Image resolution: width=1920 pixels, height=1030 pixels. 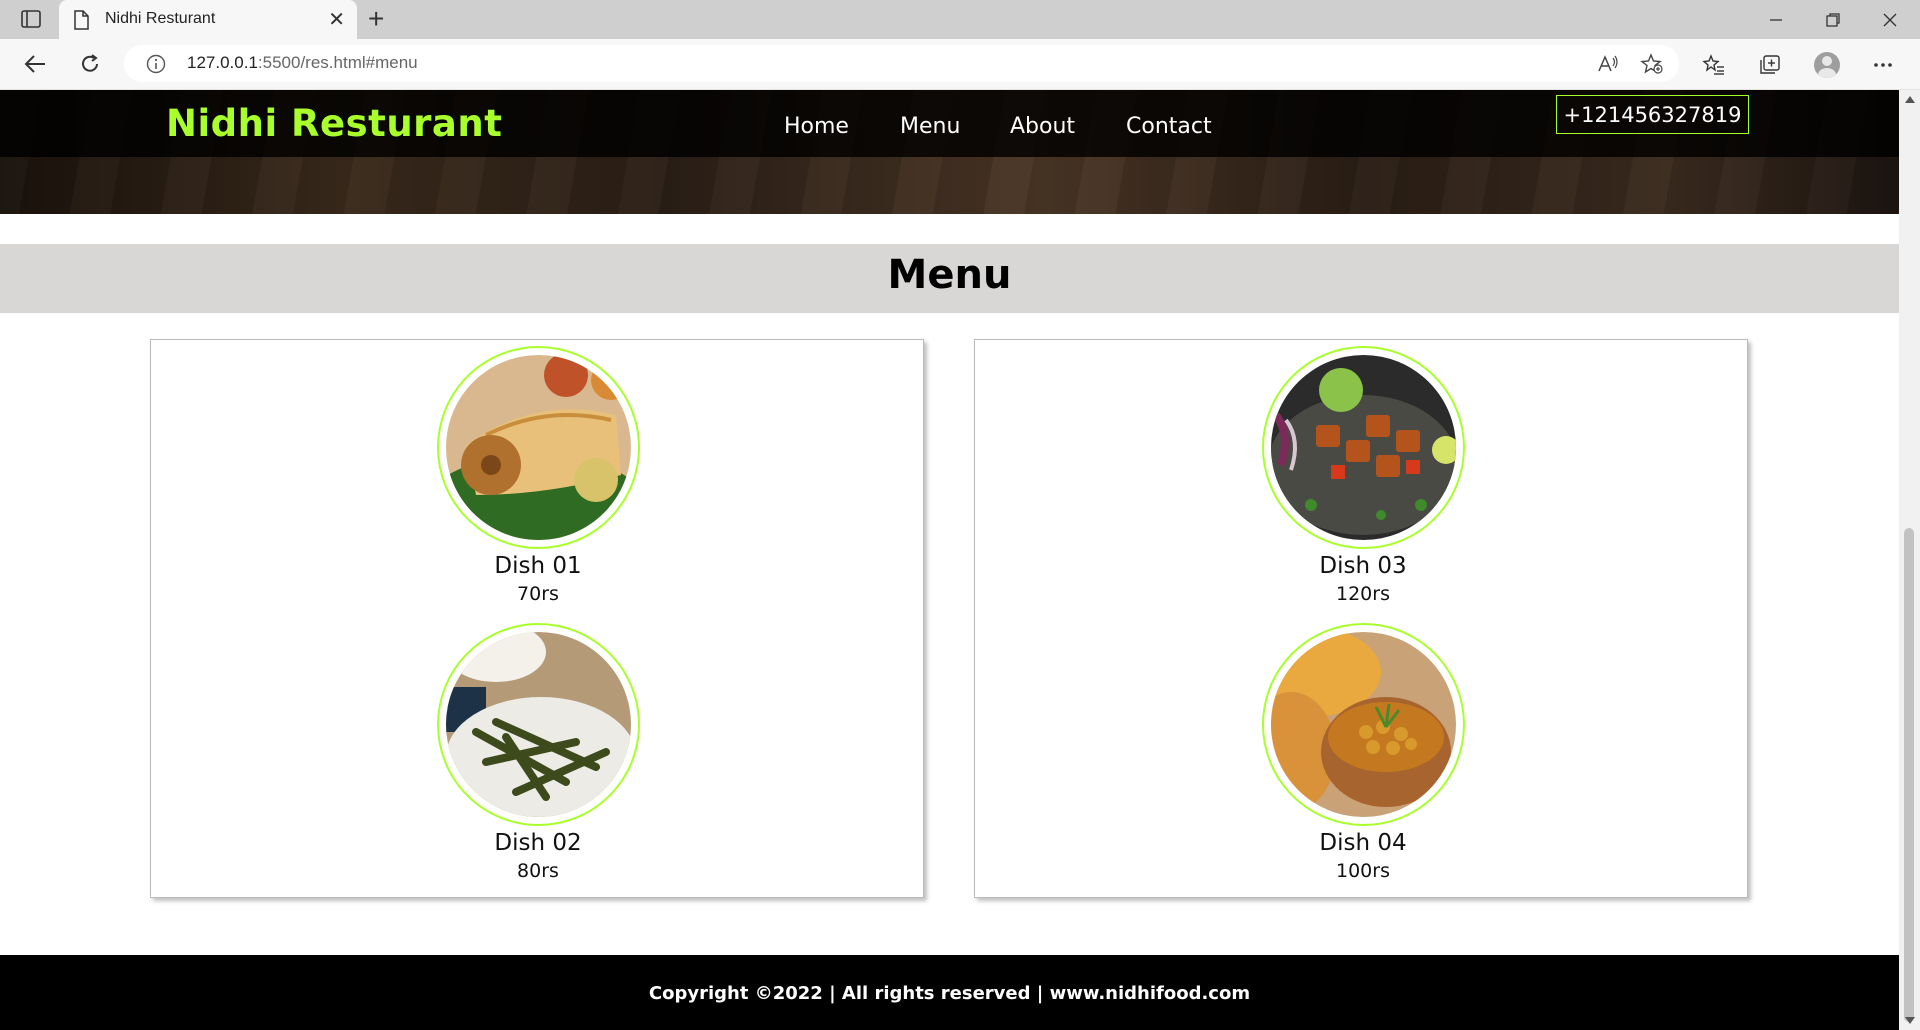 I want to click on dish-item-02: Dish 02 80rs, so click(x=538, y=752).